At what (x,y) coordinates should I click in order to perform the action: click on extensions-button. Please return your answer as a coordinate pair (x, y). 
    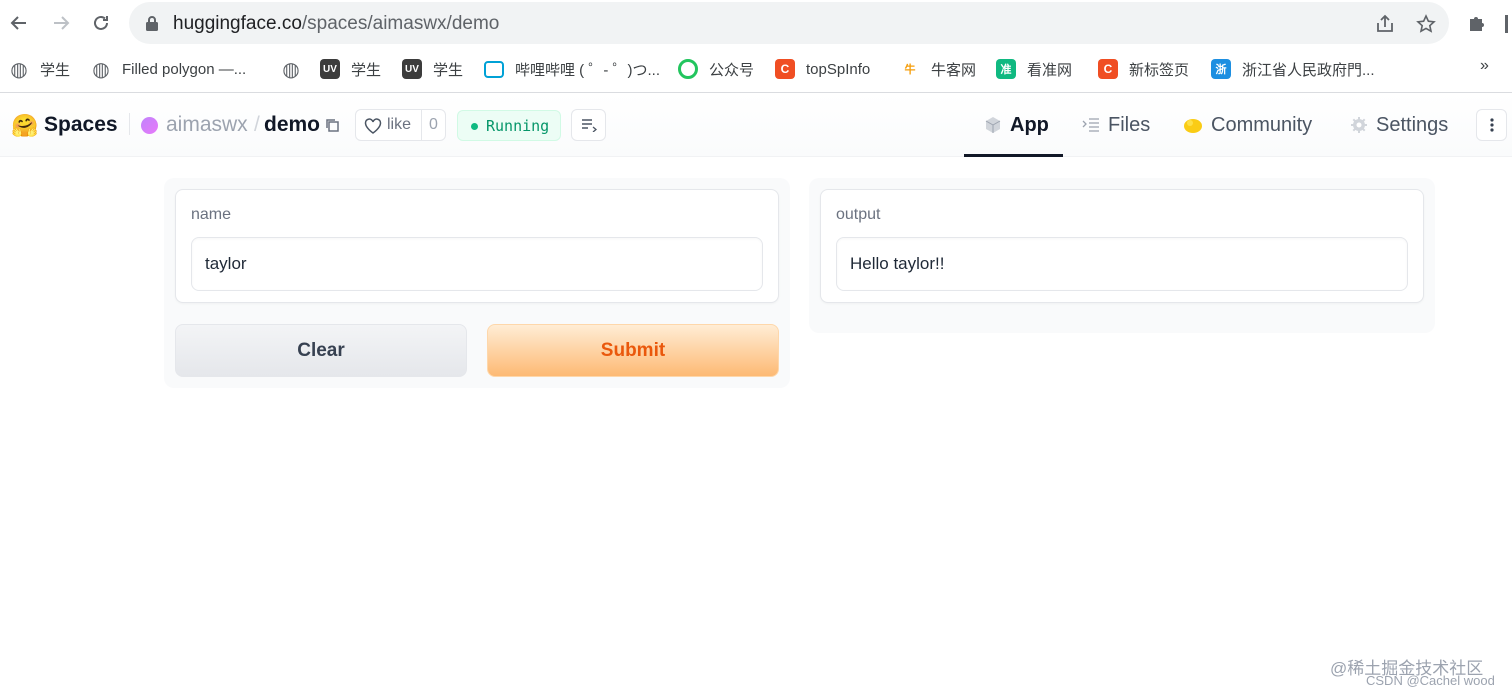
    Looking at the image, I should click on (1477, 23).